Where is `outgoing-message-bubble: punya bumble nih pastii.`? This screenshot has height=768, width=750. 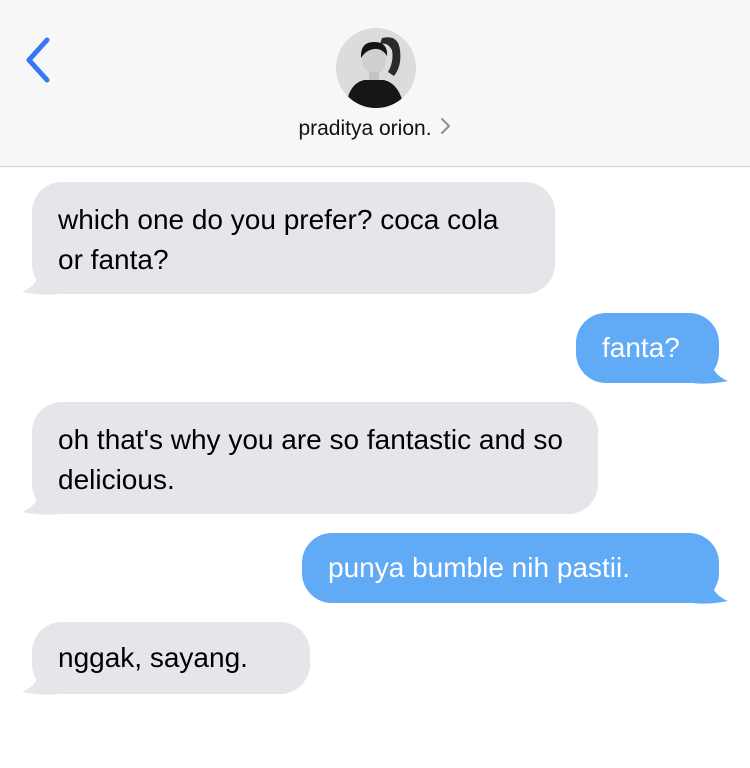 outgoing-message-bubble: punya bumble nih pastii. is located at coordinates (510, 568).